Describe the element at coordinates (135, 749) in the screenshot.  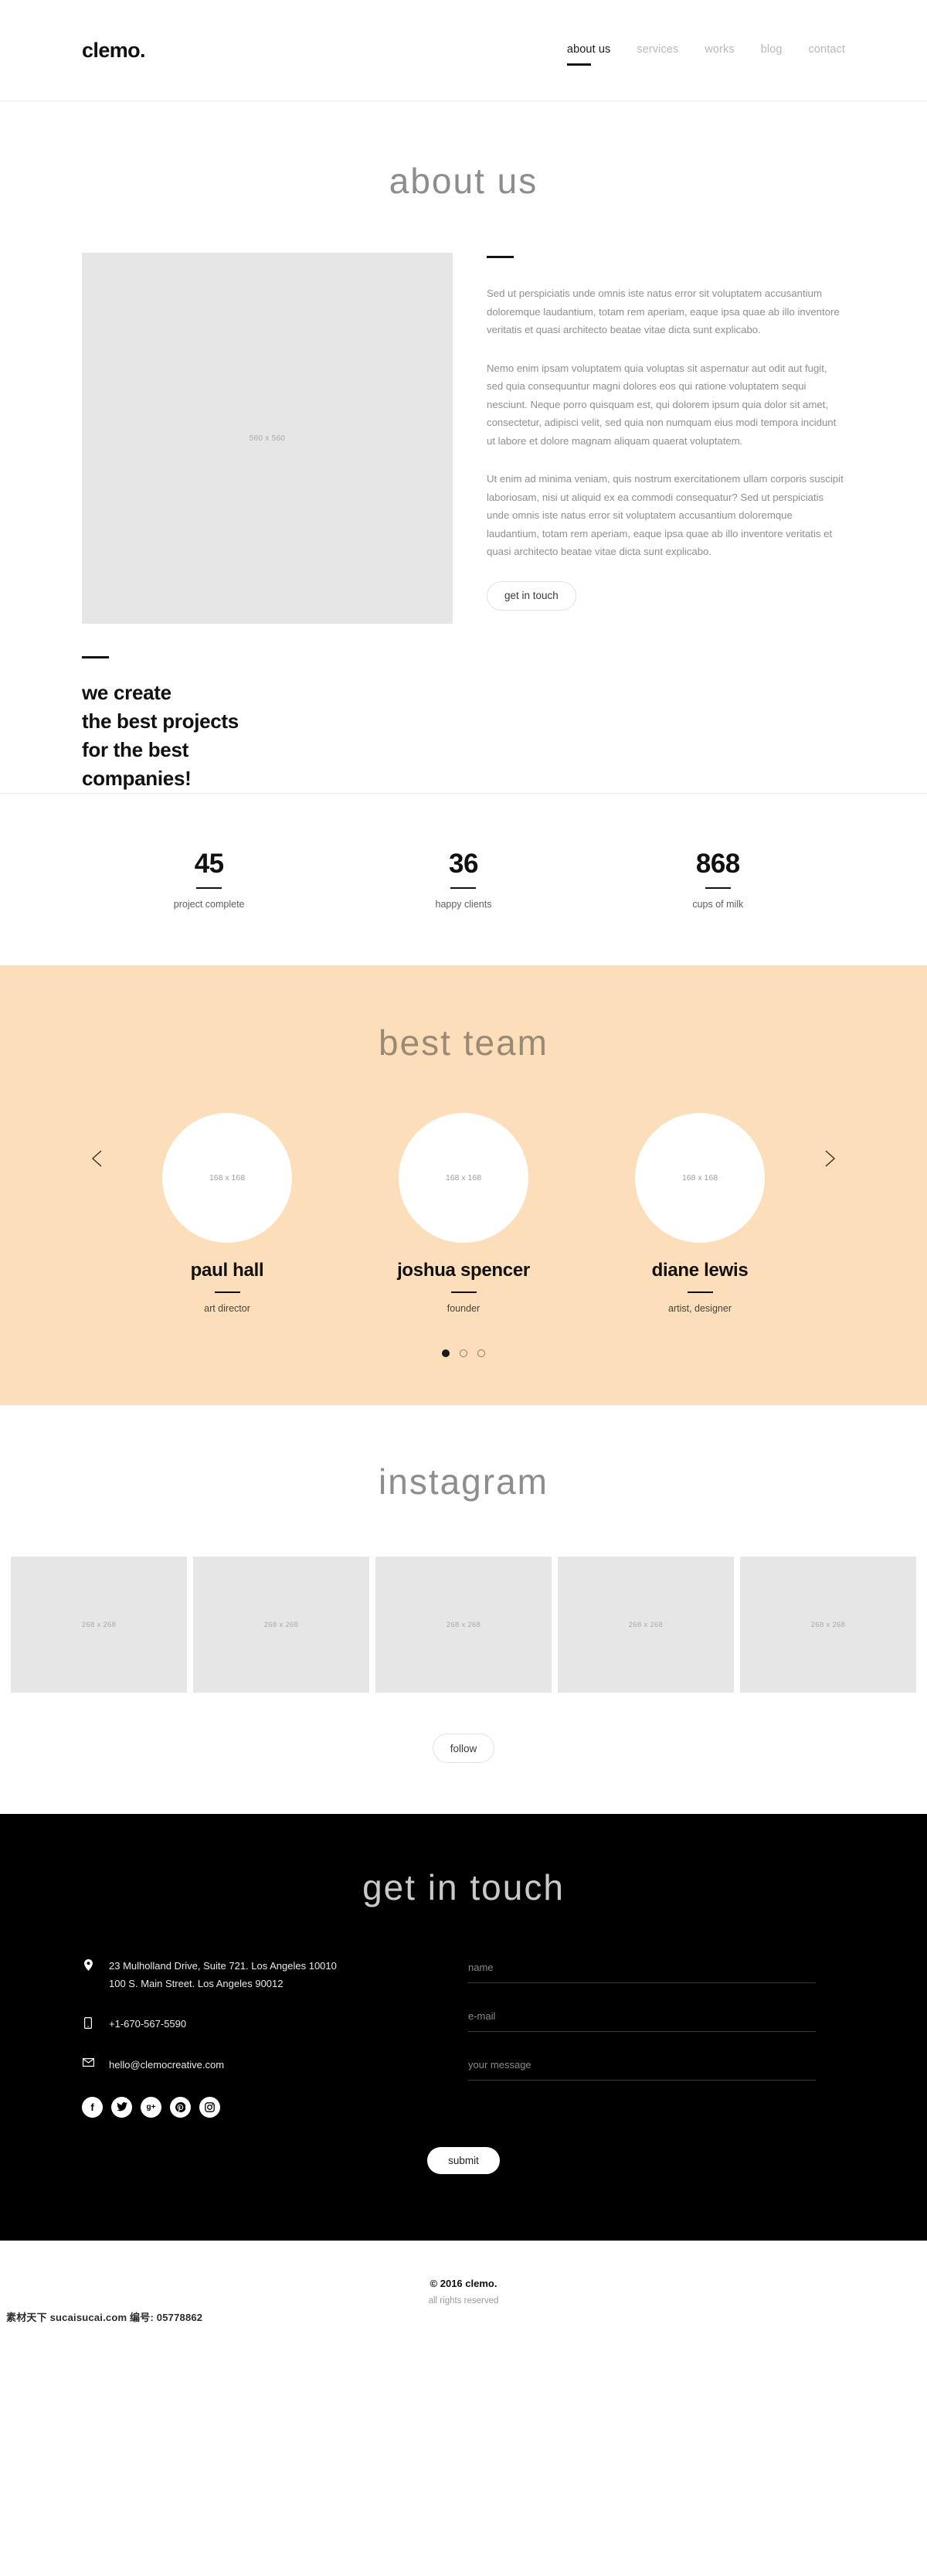
I see `about-heading-line-3: for the best` at that location.